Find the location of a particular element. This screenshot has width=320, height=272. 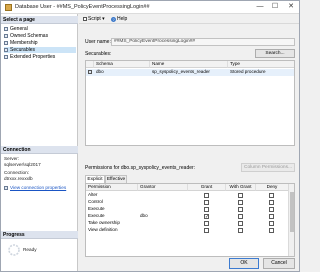

grantor-value: dbo is located at coordinates (144, 215).